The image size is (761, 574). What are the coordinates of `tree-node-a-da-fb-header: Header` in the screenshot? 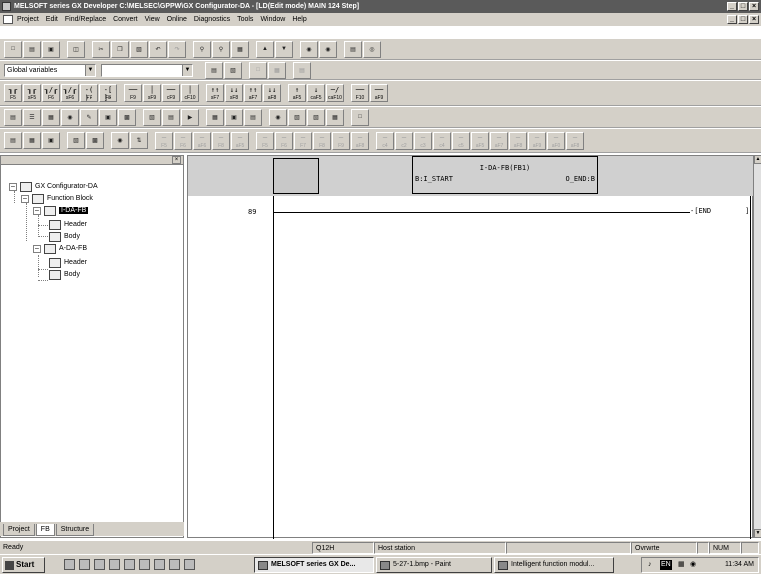 It's located at (68, 262).